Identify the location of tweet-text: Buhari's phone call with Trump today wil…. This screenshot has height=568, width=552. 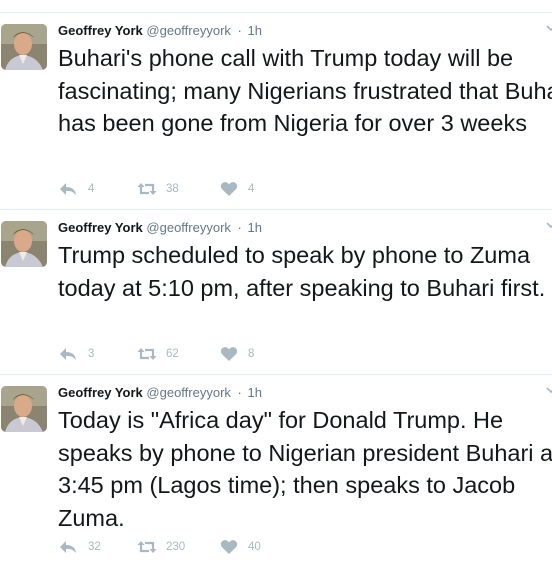
(305, 90).